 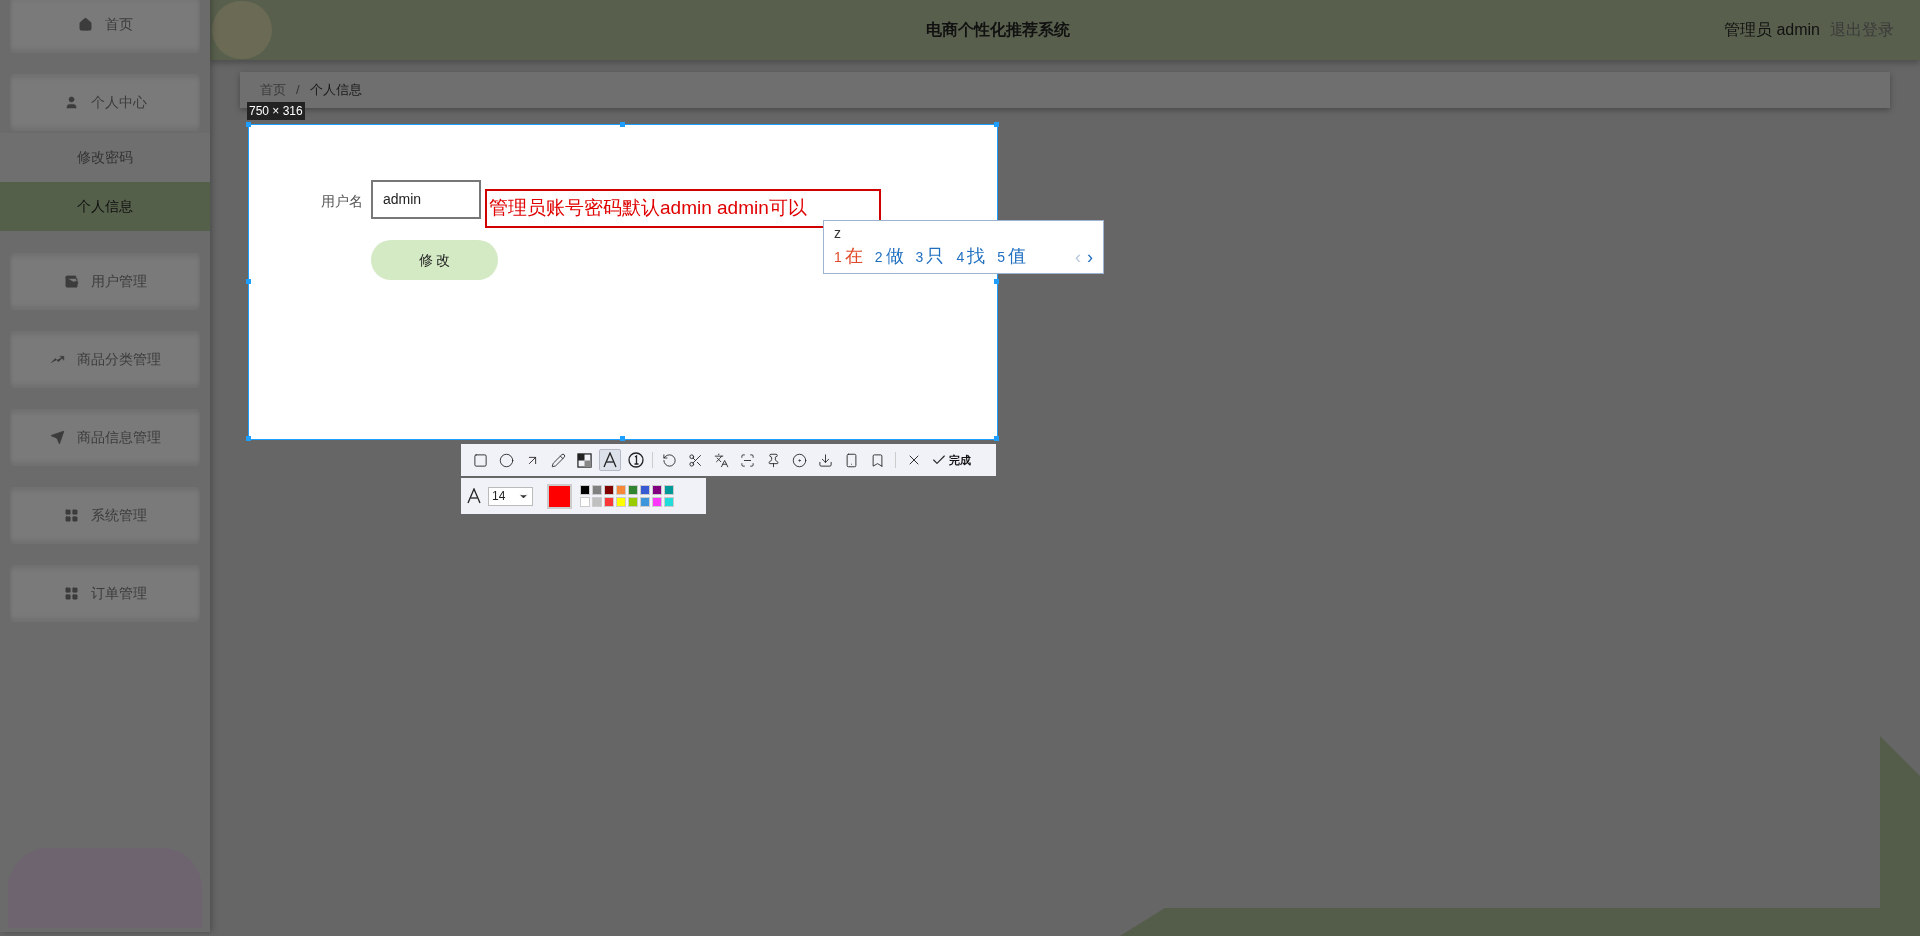 I want to click on ime-candidate: 3 只, so click(x=930, y=256).